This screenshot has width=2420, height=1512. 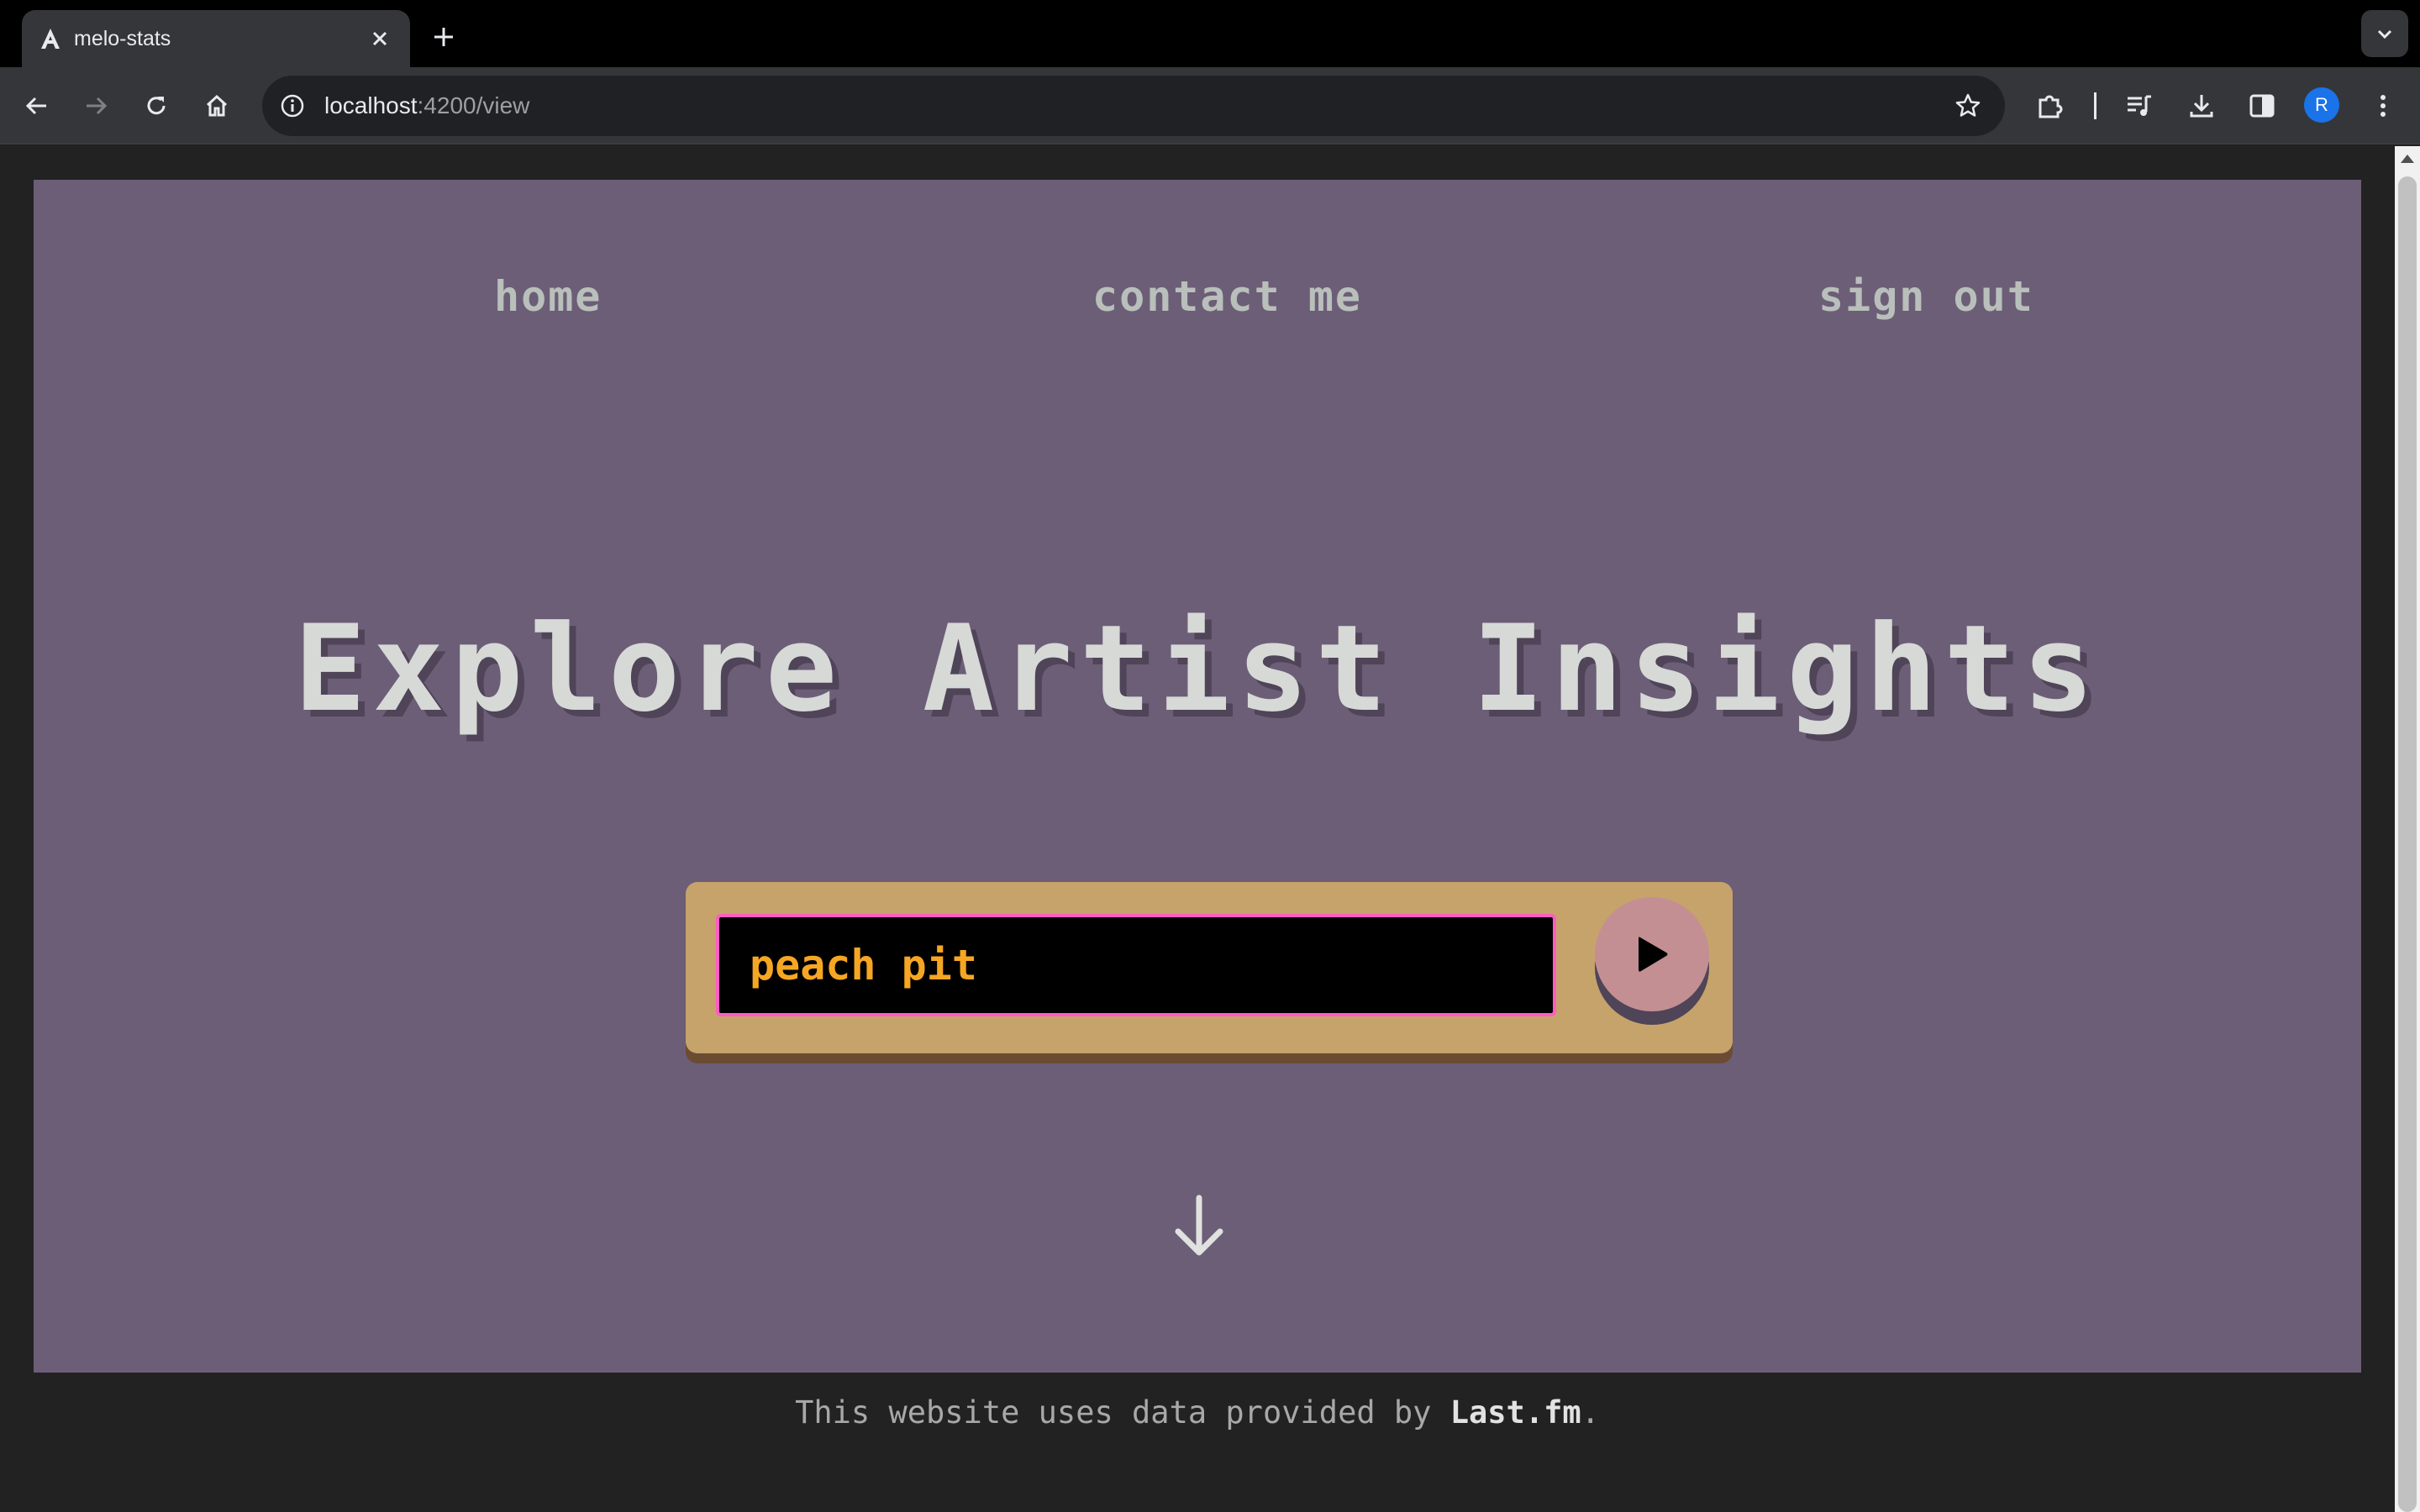 I want to click on url-path: :4200/view, so click(x=473, y=105).